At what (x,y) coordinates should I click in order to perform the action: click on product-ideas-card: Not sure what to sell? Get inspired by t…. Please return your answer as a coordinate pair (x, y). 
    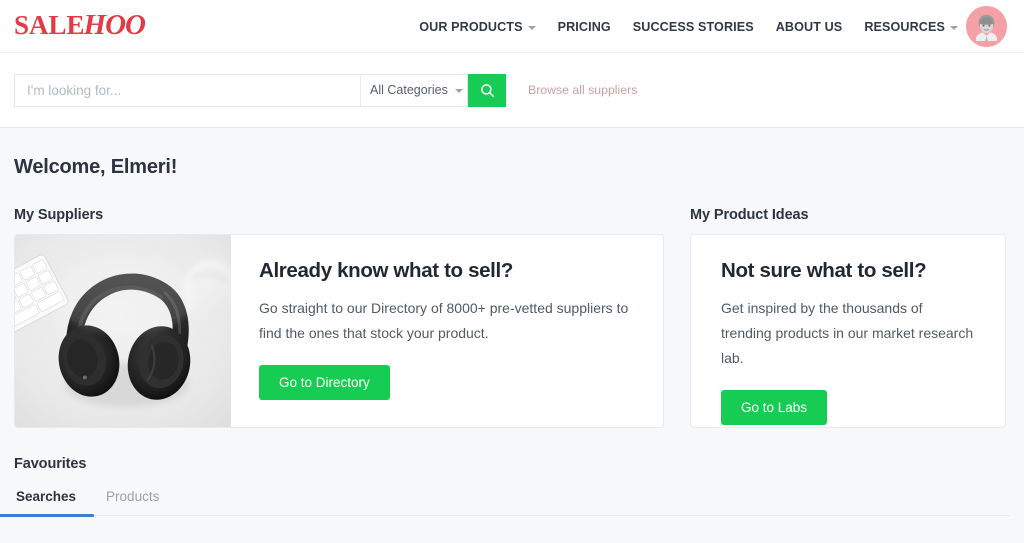
    Looking at the image, I should click on (848, 331).